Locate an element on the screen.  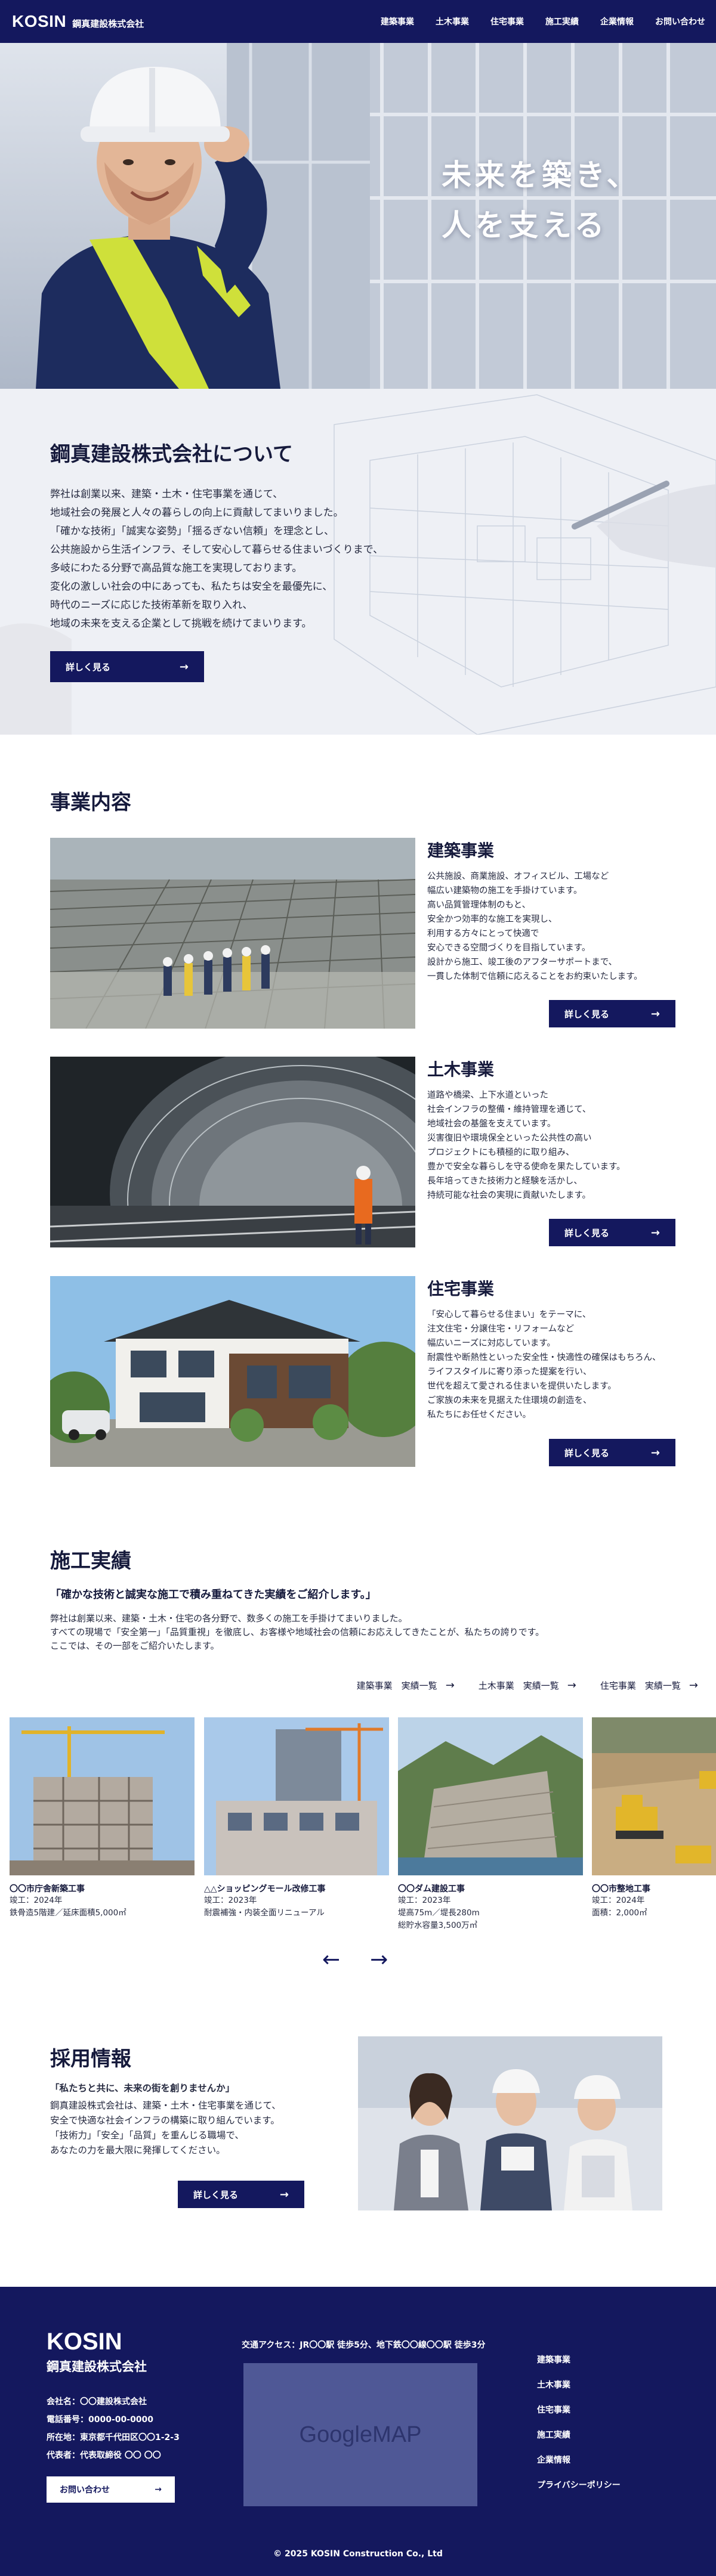
work-info-line: 鉄骨造5階建／延床面積5,000㎡ is located at coordinates (68, 1913).